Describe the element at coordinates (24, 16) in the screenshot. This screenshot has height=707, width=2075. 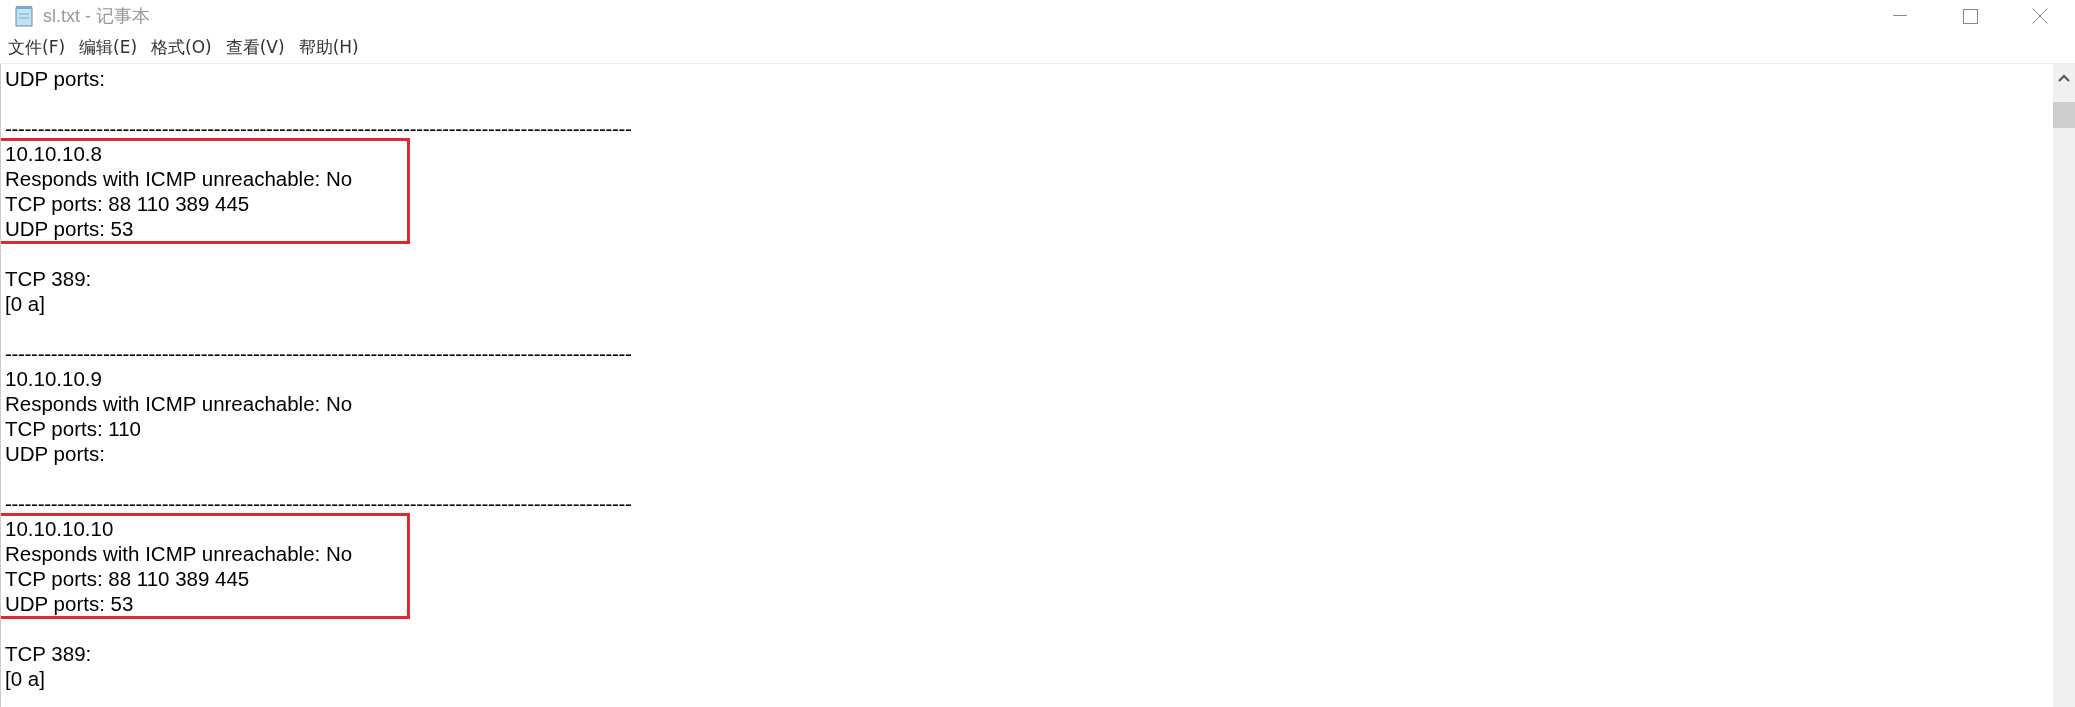
I see `notepad-icon` at that location.